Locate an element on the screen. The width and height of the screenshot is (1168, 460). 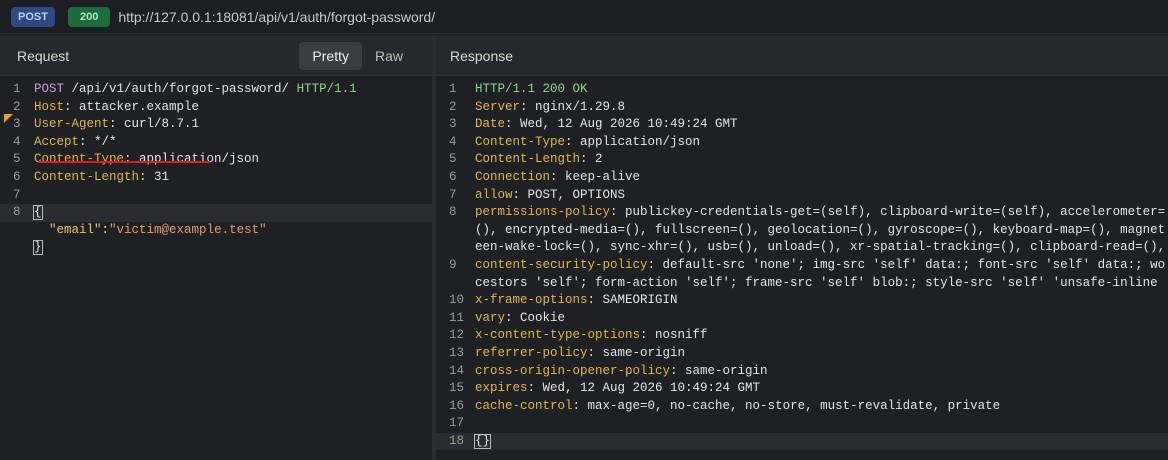
line-number: 9 is located at coordinates (453, 264).